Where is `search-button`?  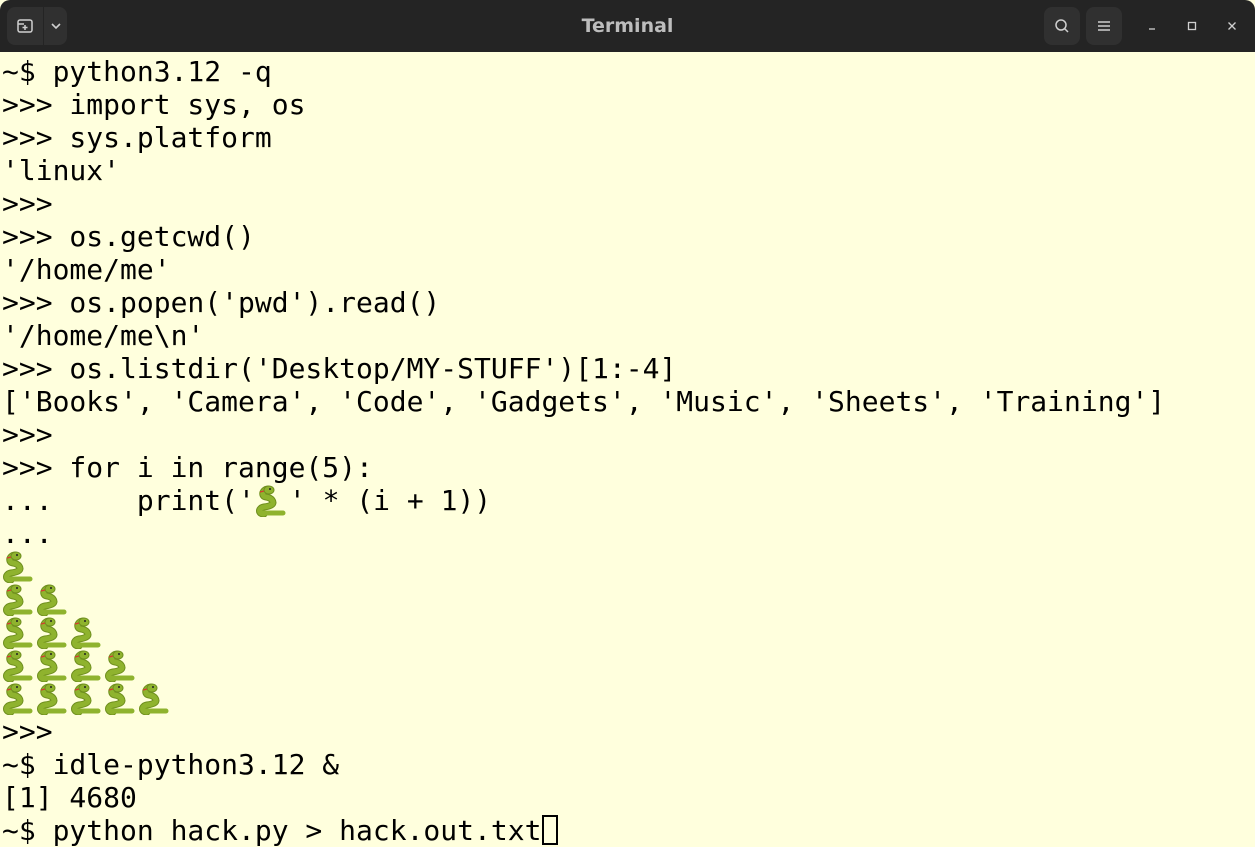 search-button is located at coordinates (1062, 26).